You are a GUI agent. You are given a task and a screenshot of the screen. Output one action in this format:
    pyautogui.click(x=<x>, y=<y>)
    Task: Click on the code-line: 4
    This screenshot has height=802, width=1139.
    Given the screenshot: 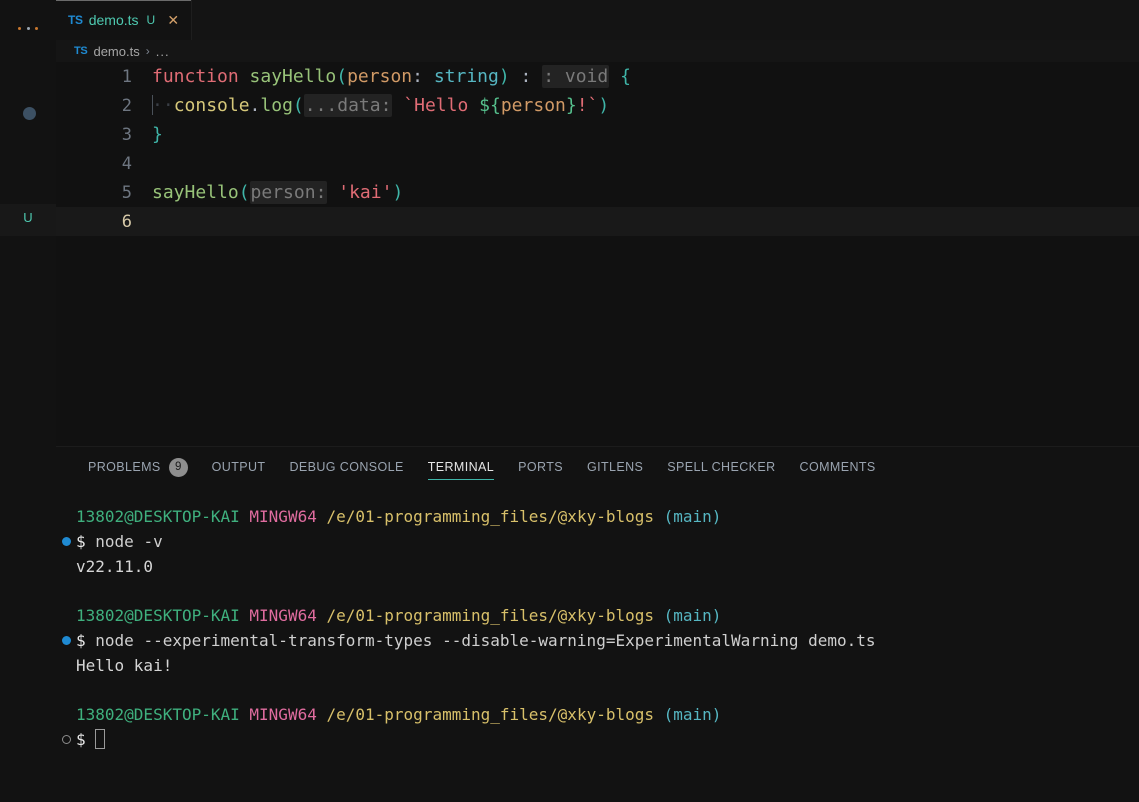 What is the action you would take?
    pyautogui.click(x=597, y=163)
    